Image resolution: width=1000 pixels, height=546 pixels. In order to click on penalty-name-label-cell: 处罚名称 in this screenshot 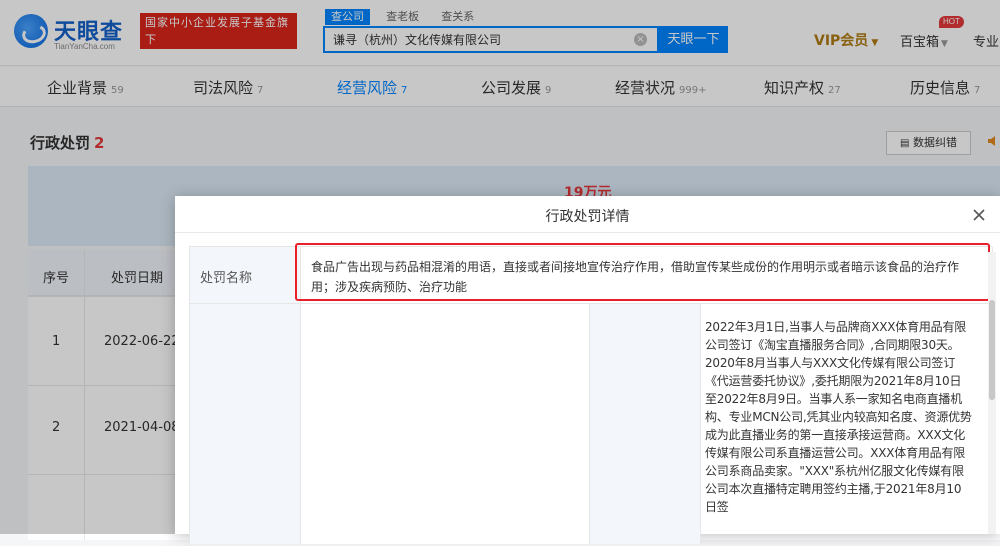, I will do `click(245, 275)`.